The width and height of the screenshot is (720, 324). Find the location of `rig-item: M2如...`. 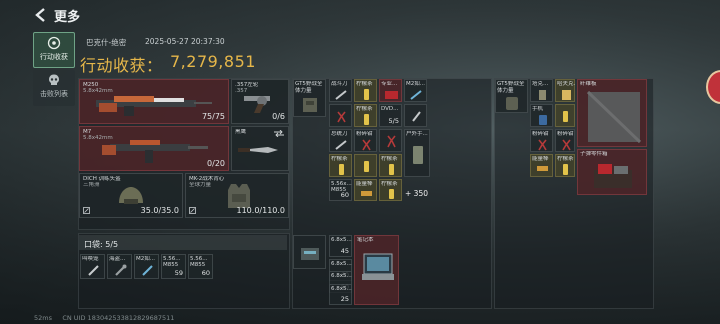

rig-item: M2如... is located at coordinates (415, 90).